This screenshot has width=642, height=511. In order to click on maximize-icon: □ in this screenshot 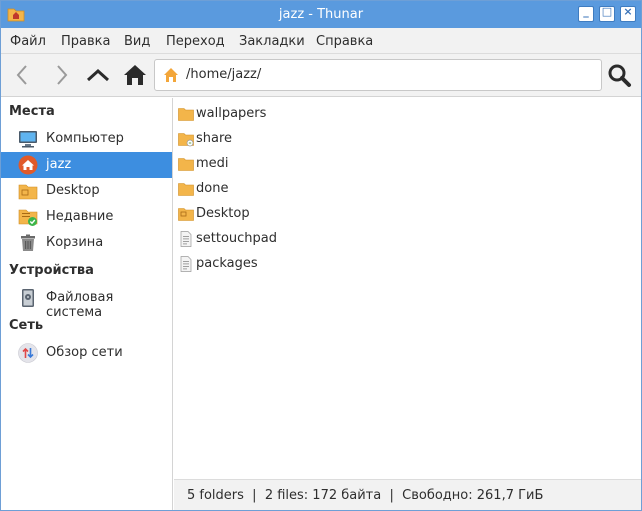, I will do `click(607, 11)`.